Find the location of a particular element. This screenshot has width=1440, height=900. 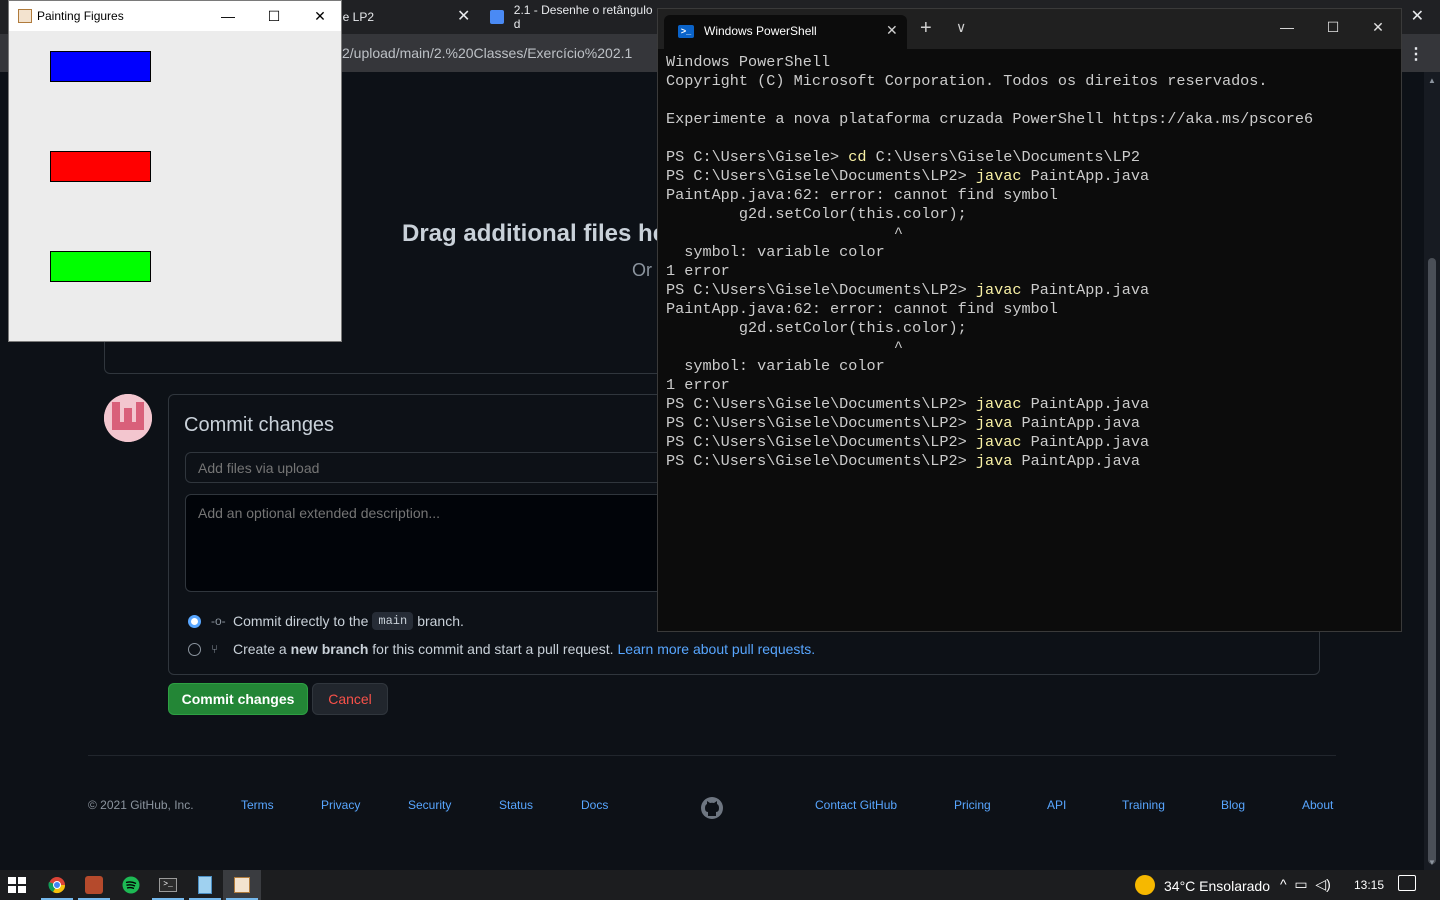

footer-divider is located at coordinates (712, 755).